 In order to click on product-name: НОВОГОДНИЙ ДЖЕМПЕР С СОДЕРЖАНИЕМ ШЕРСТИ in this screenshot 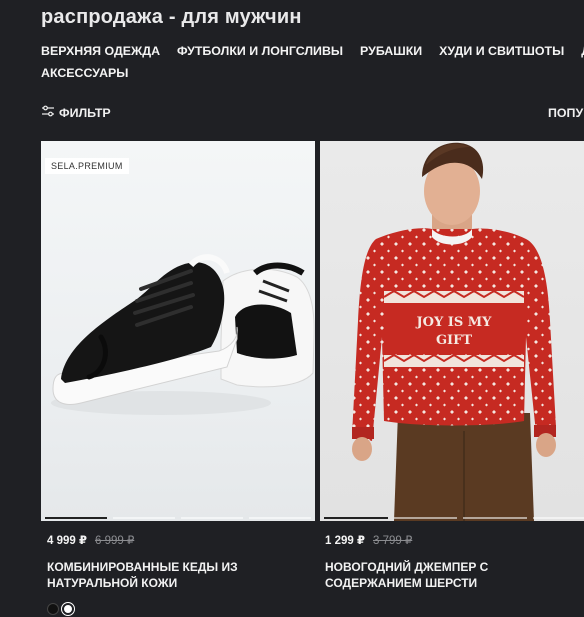, I will do `click(442, 575)`.